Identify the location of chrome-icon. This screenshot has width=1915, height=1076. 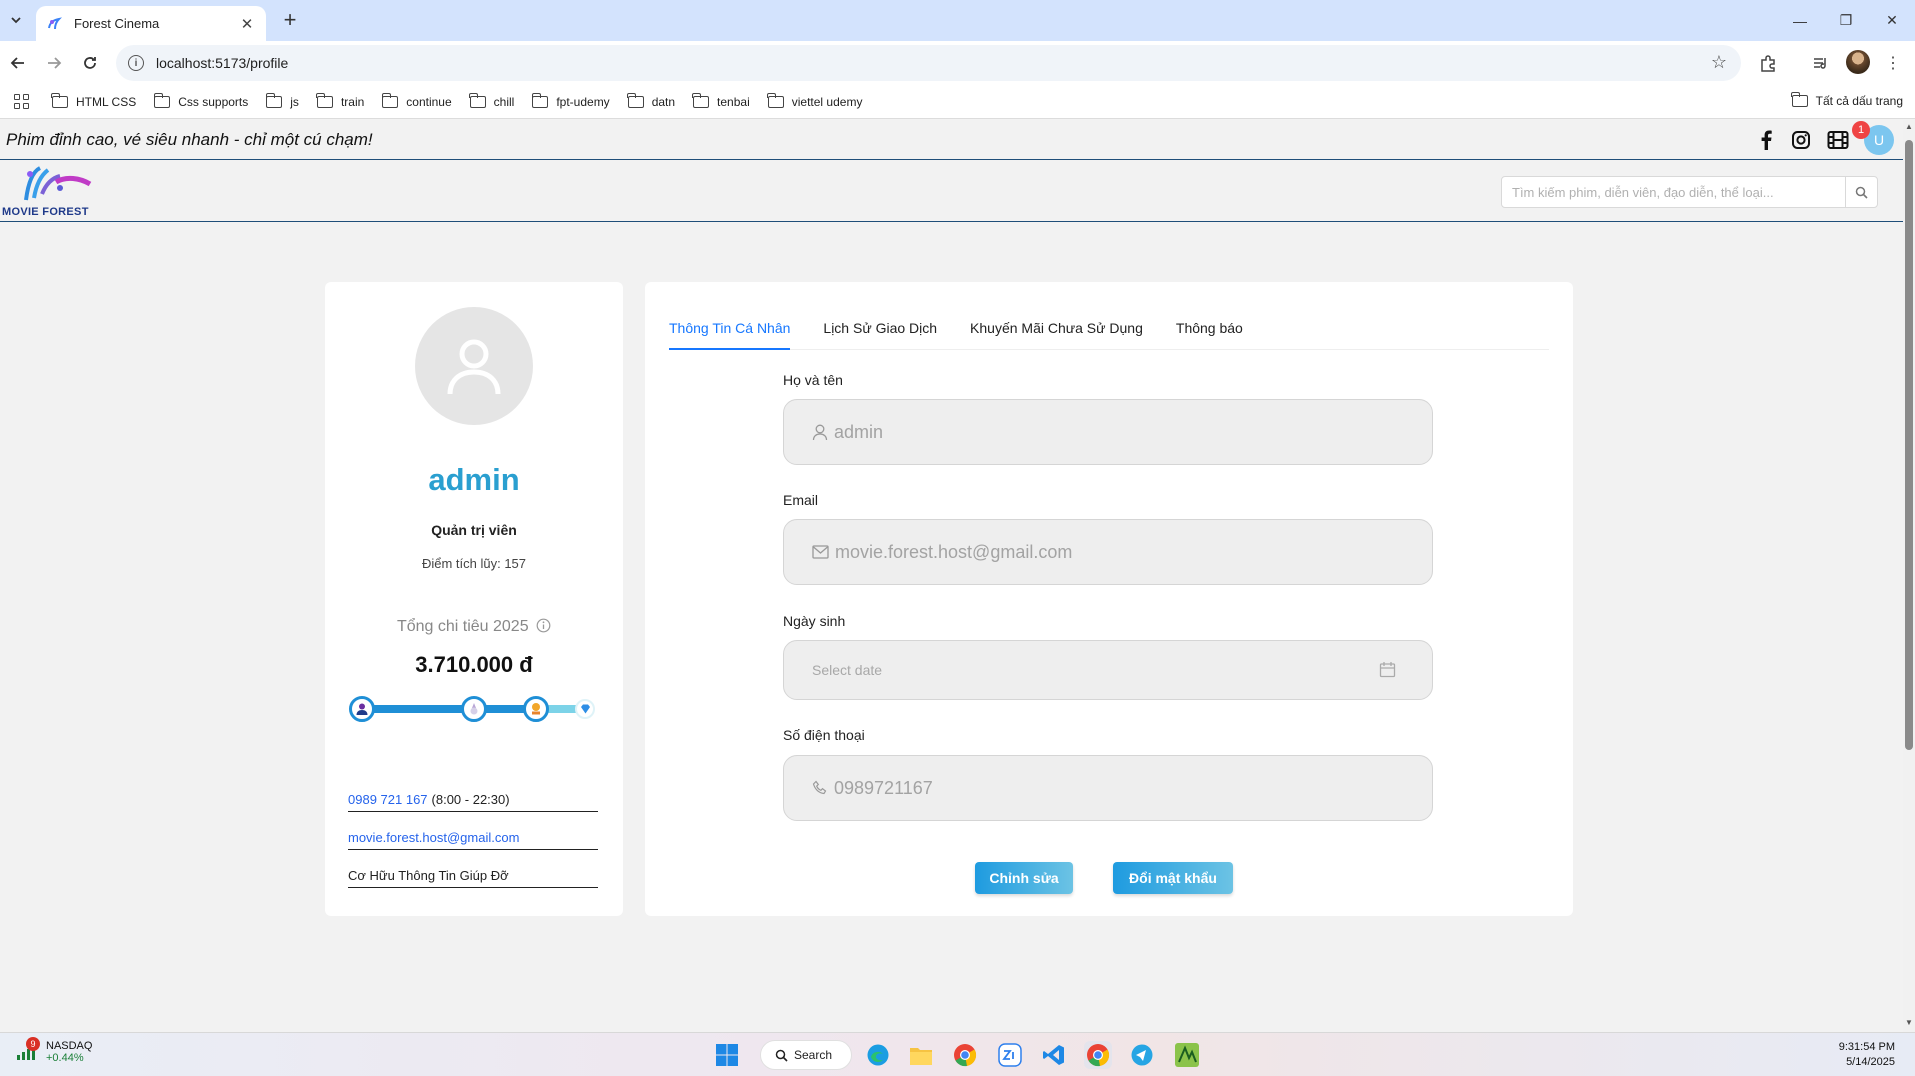
(965, 1055).